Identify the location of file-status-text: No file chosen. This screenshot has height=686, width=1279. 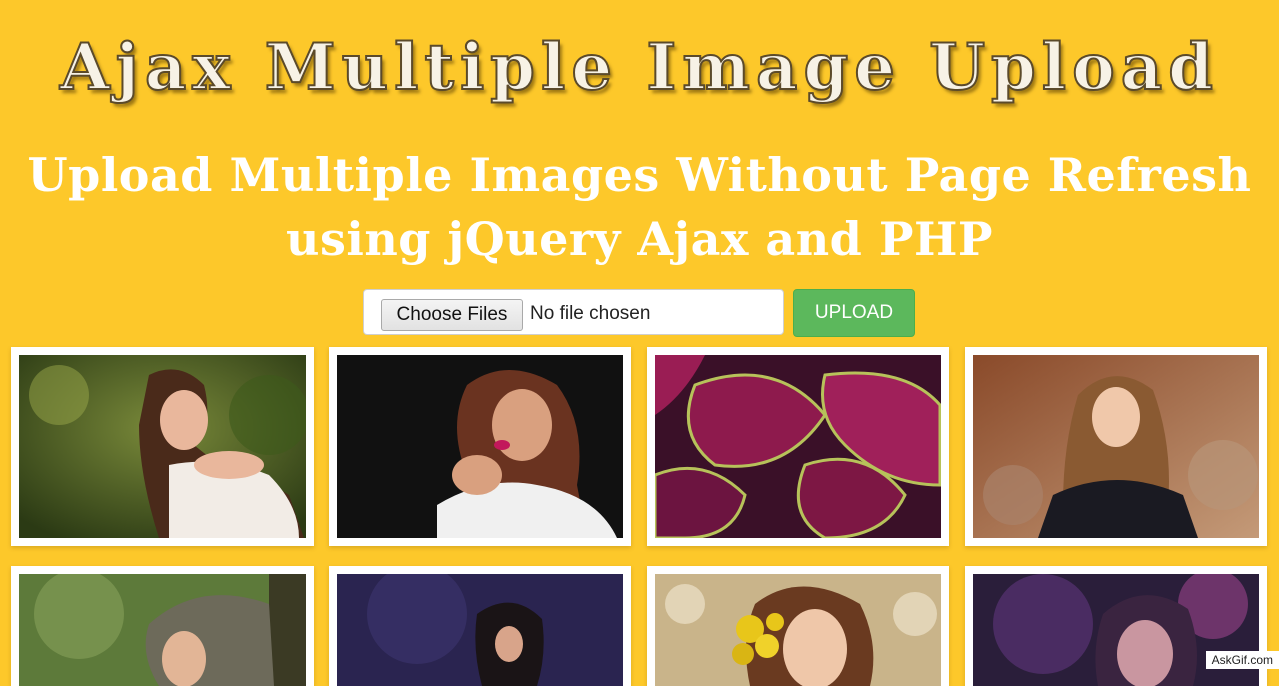
(590, 313).